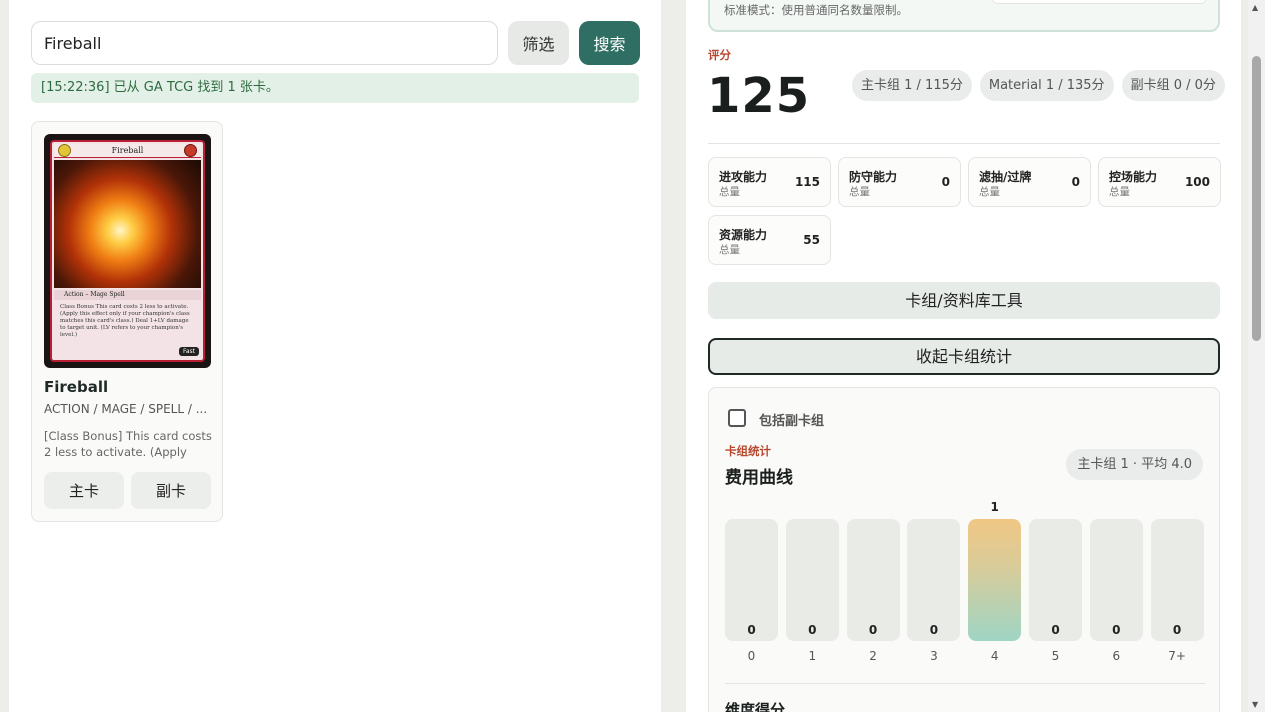 The width and height of the screenshot is (1265, 712). Describe the element at coordinates (759, 478) in the screenshot. I see `cost-curve-title: 费用曲线` at that location.